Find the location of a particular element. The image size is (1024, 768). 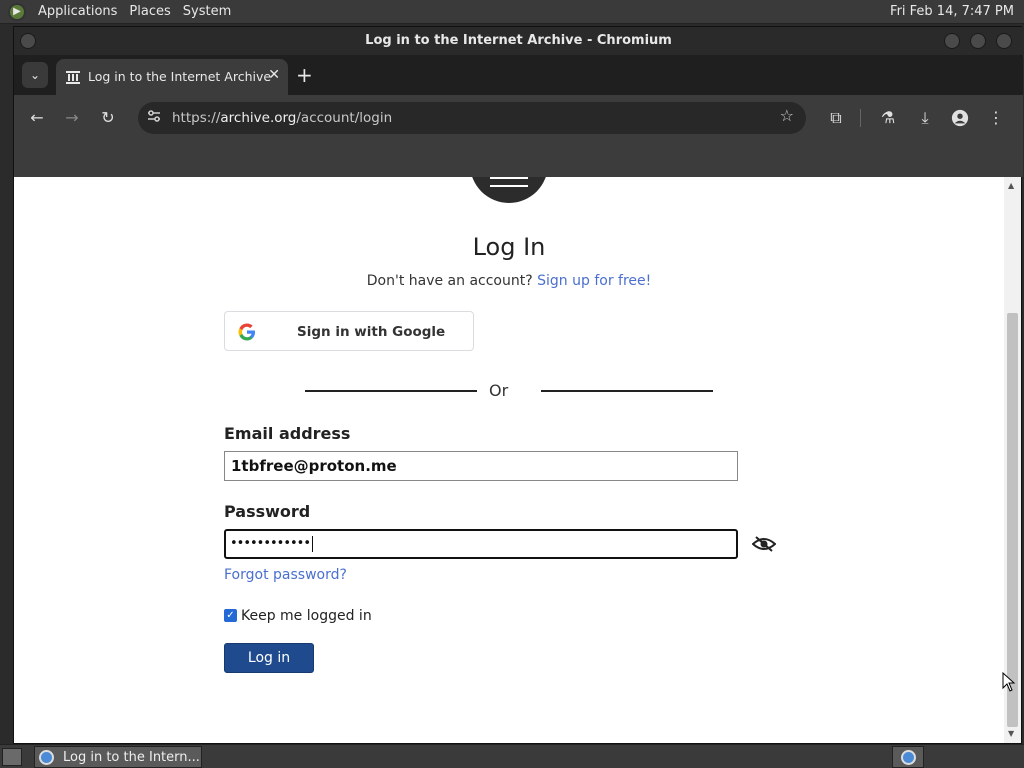

extensions-puzzle-icon: ⧉ is located at coordinates (836, 118).